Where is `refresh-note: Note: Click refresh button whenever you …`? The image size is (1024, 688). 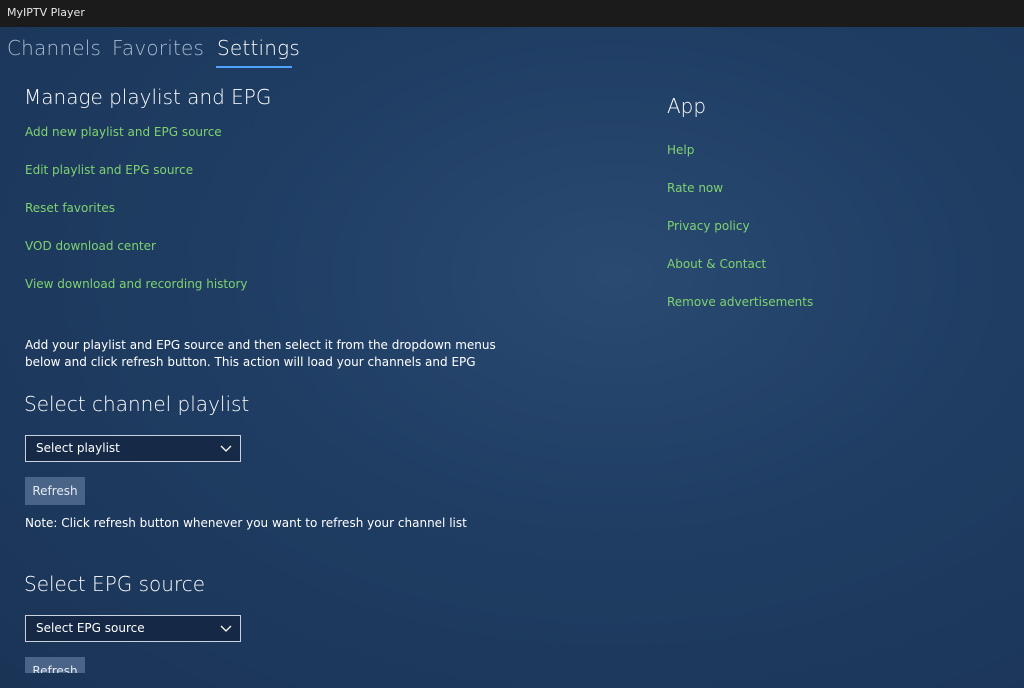
refresh-note: Note: Click refresh button whenever you … is located at coordinates (246, 523).